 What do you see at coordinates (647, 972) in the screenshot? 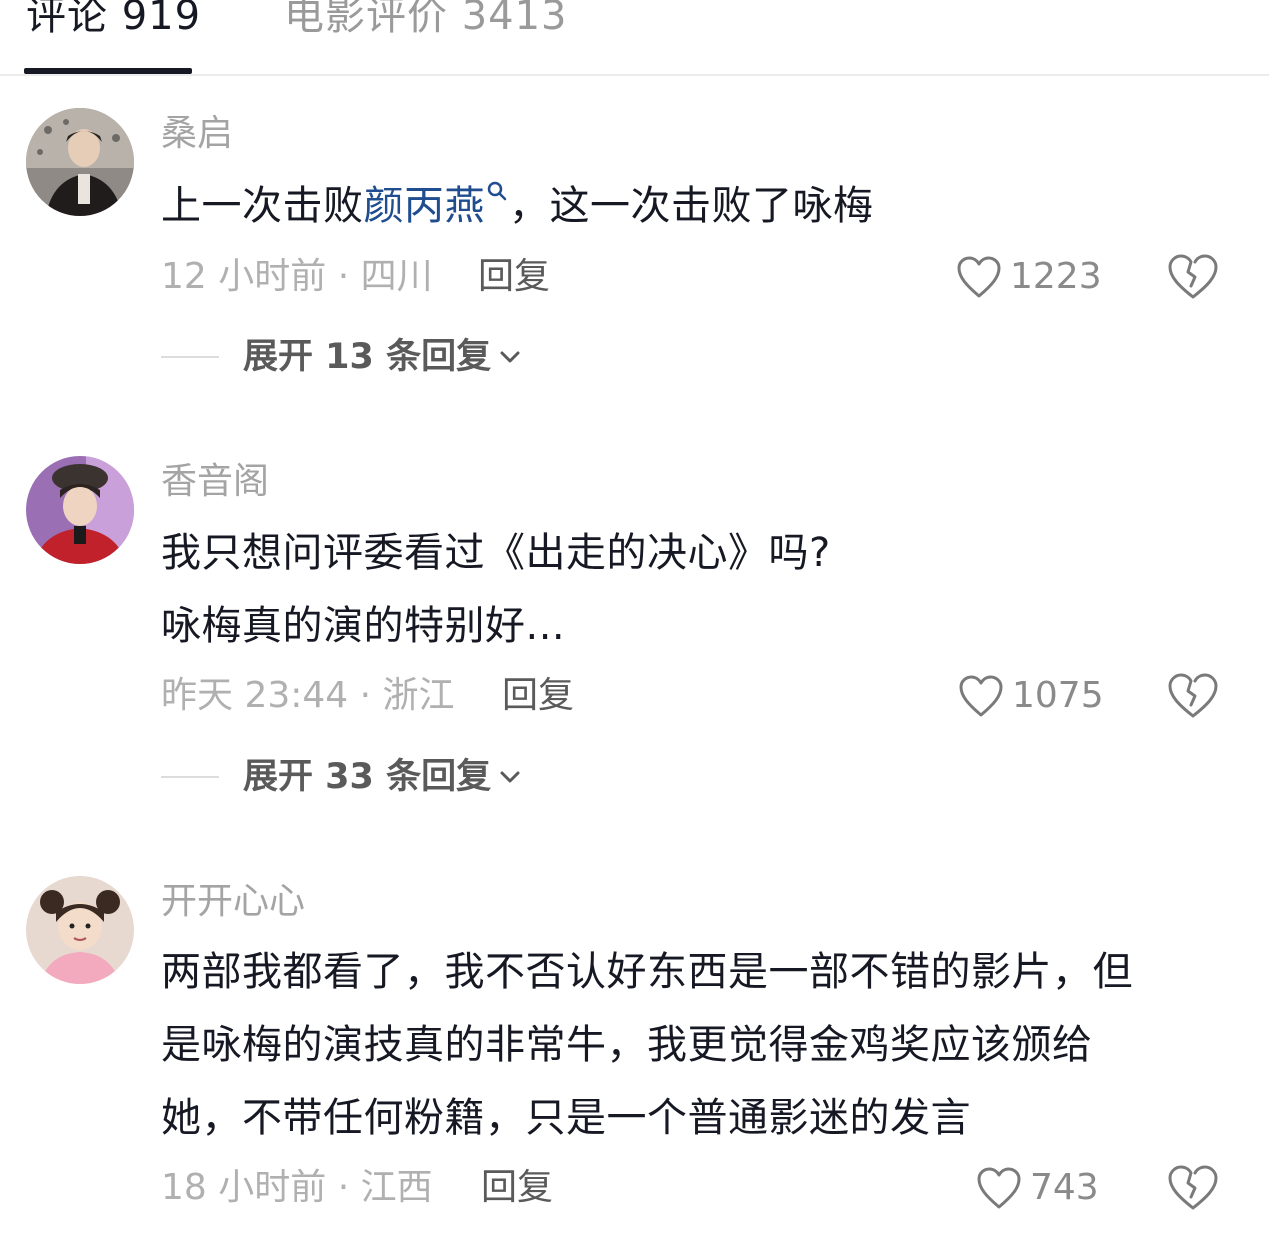
I see `comment-text-line: 两部我都看了，我不否认好东西是一部不错的影片，但` at bounding box center [647, 972].